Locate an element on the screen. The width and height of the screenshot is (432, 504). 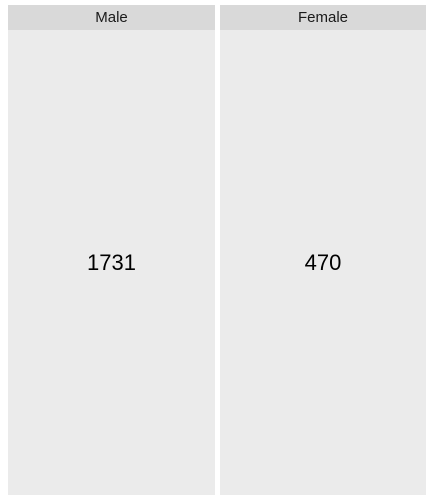
count-label-female: 470 is located at coordinates (323, 262).